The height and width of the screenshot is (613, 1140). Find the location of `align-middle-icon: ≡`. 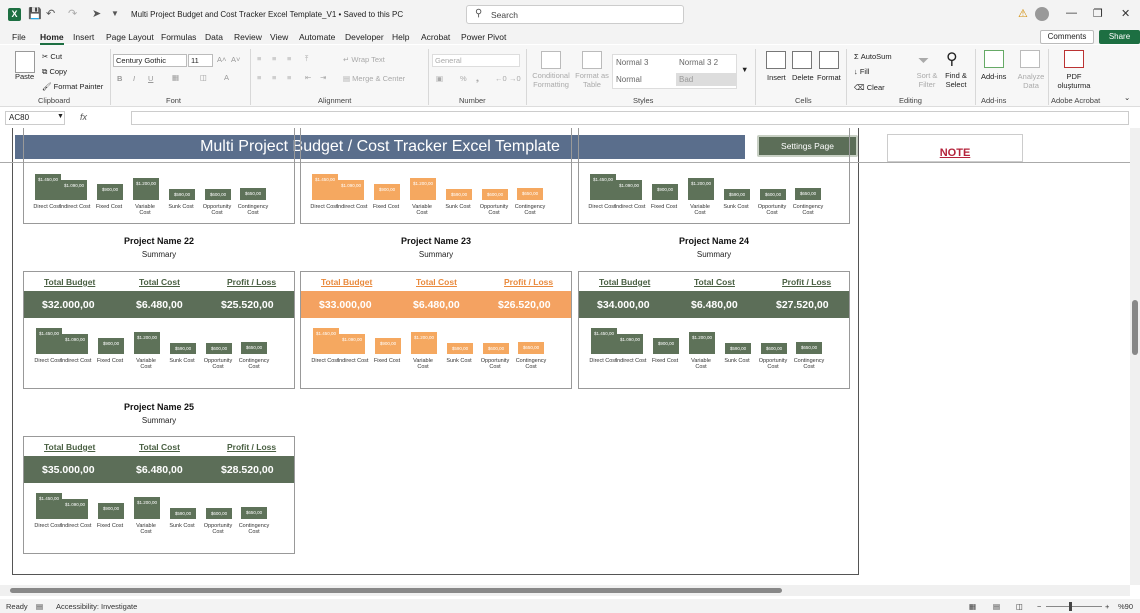

align-middle-icon: ≡ is located at coordinates (274, 58).